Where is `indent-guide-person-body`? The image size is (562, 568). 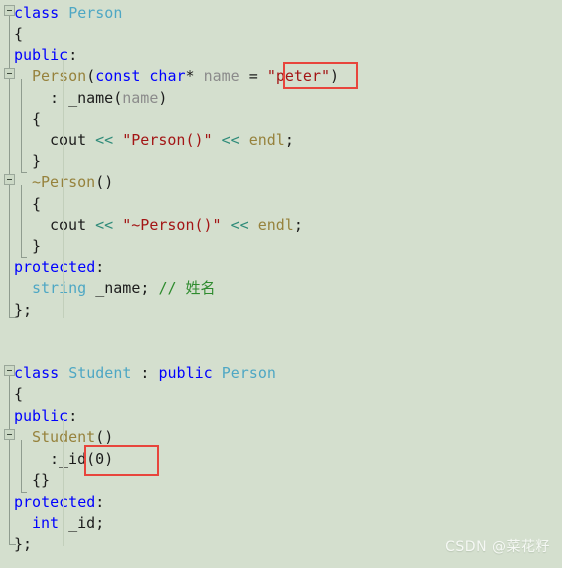
indent-guide-person-body is located at coordinates (63, 189).